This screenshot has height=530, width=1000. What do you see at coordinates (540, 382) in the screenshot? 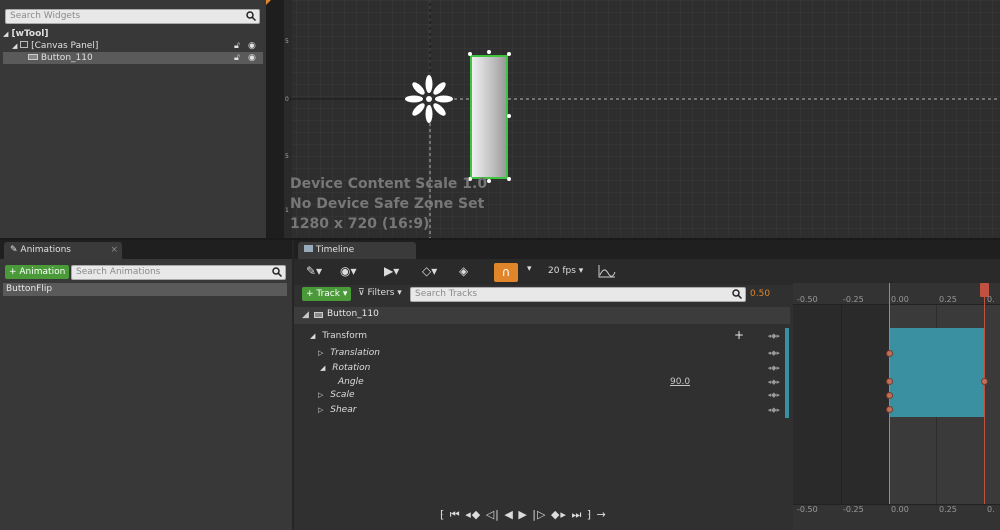
I see `track-row-angle: Angle 90.0 ◂◆▸` at bounding box center [540, 382].